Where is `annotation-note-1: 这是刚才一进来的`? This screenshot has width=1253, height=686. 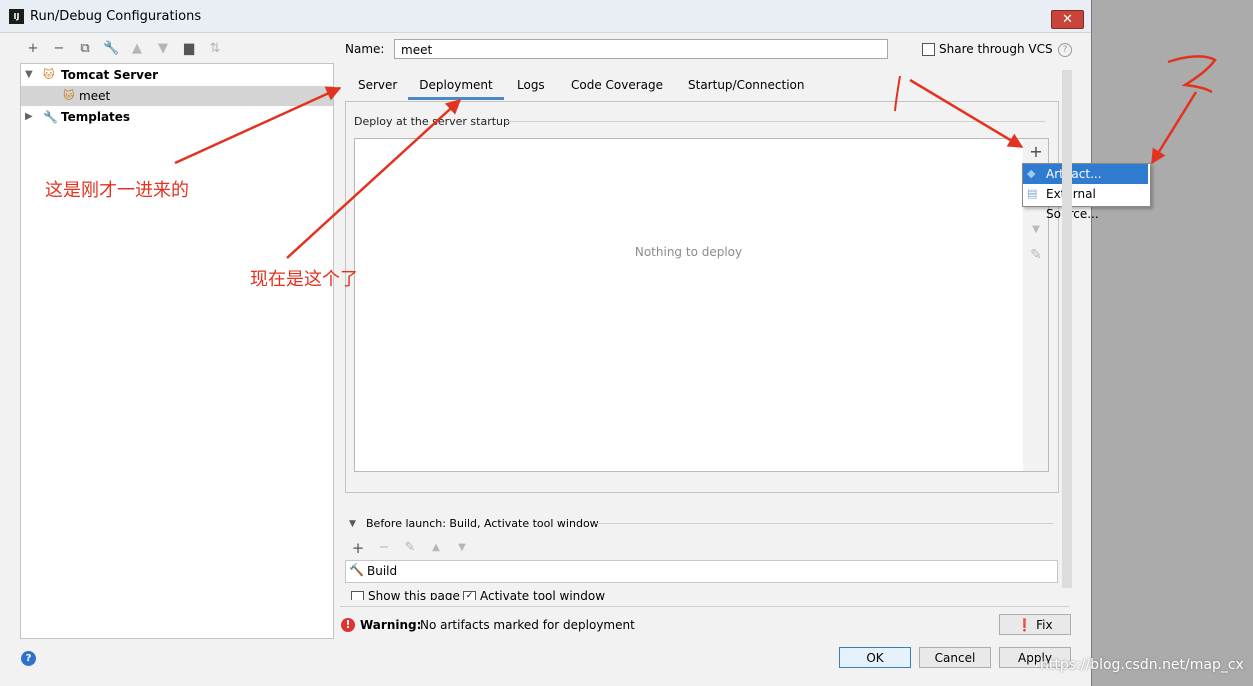 annotation-note-1: 这是刚才一进来的 is located at coordinates (117, 190).